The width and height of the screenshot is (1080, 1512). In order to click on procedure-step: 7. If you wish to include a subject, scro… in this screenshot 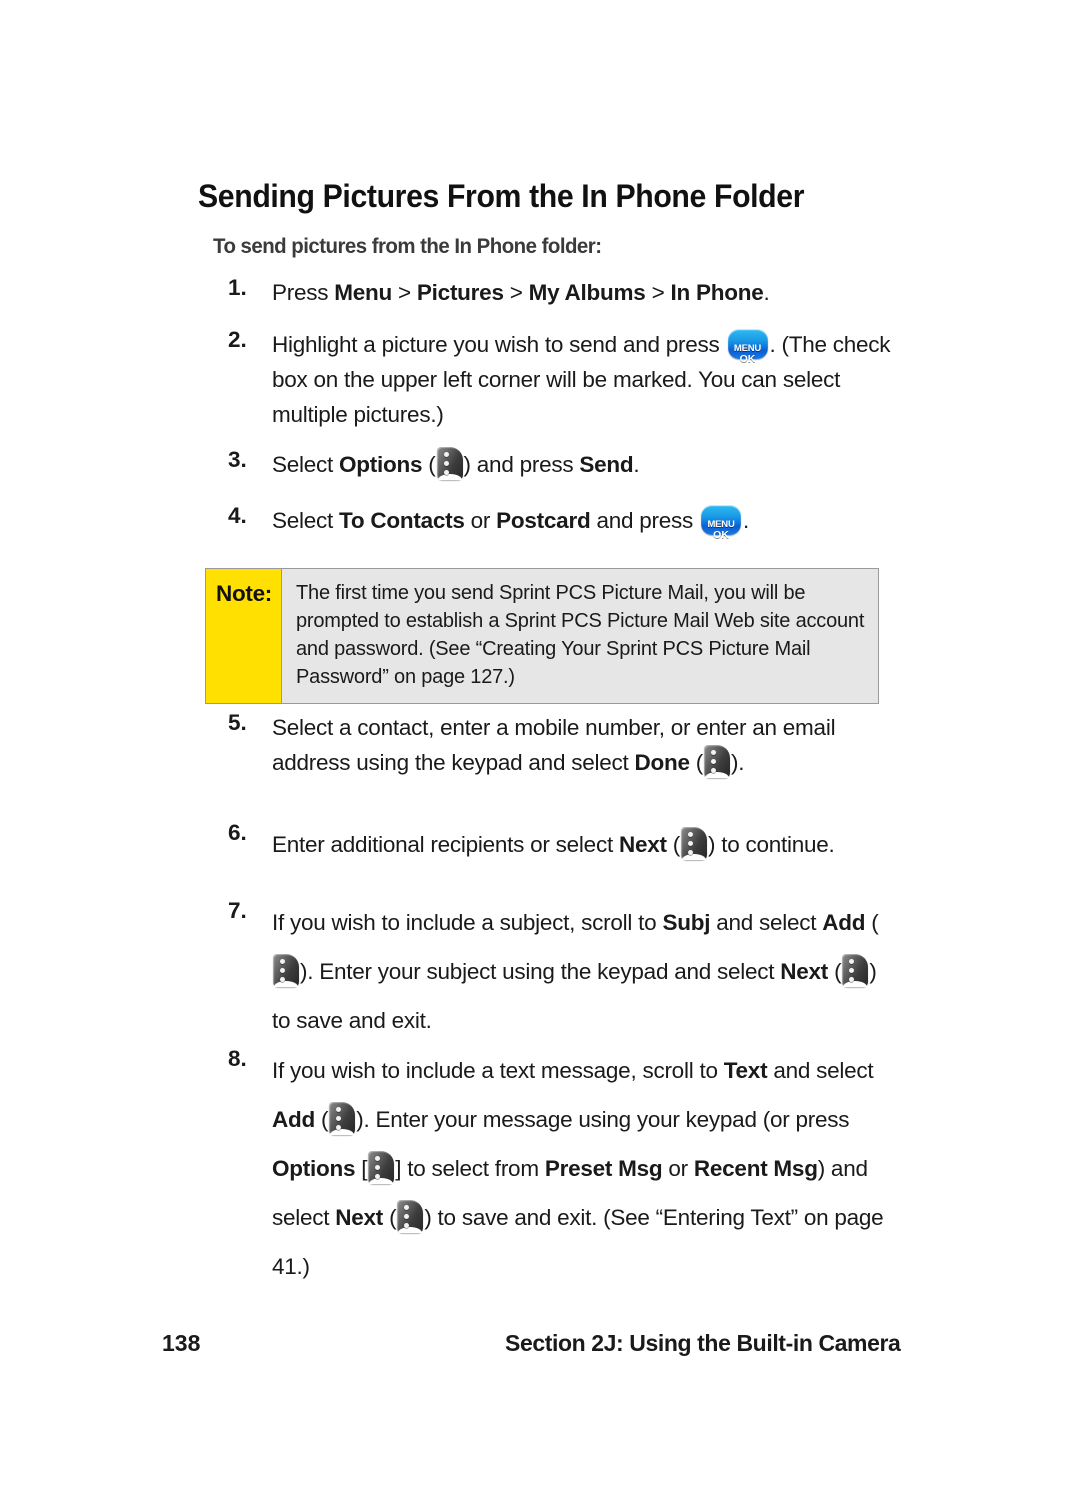, I will do `click(564, 971)`.